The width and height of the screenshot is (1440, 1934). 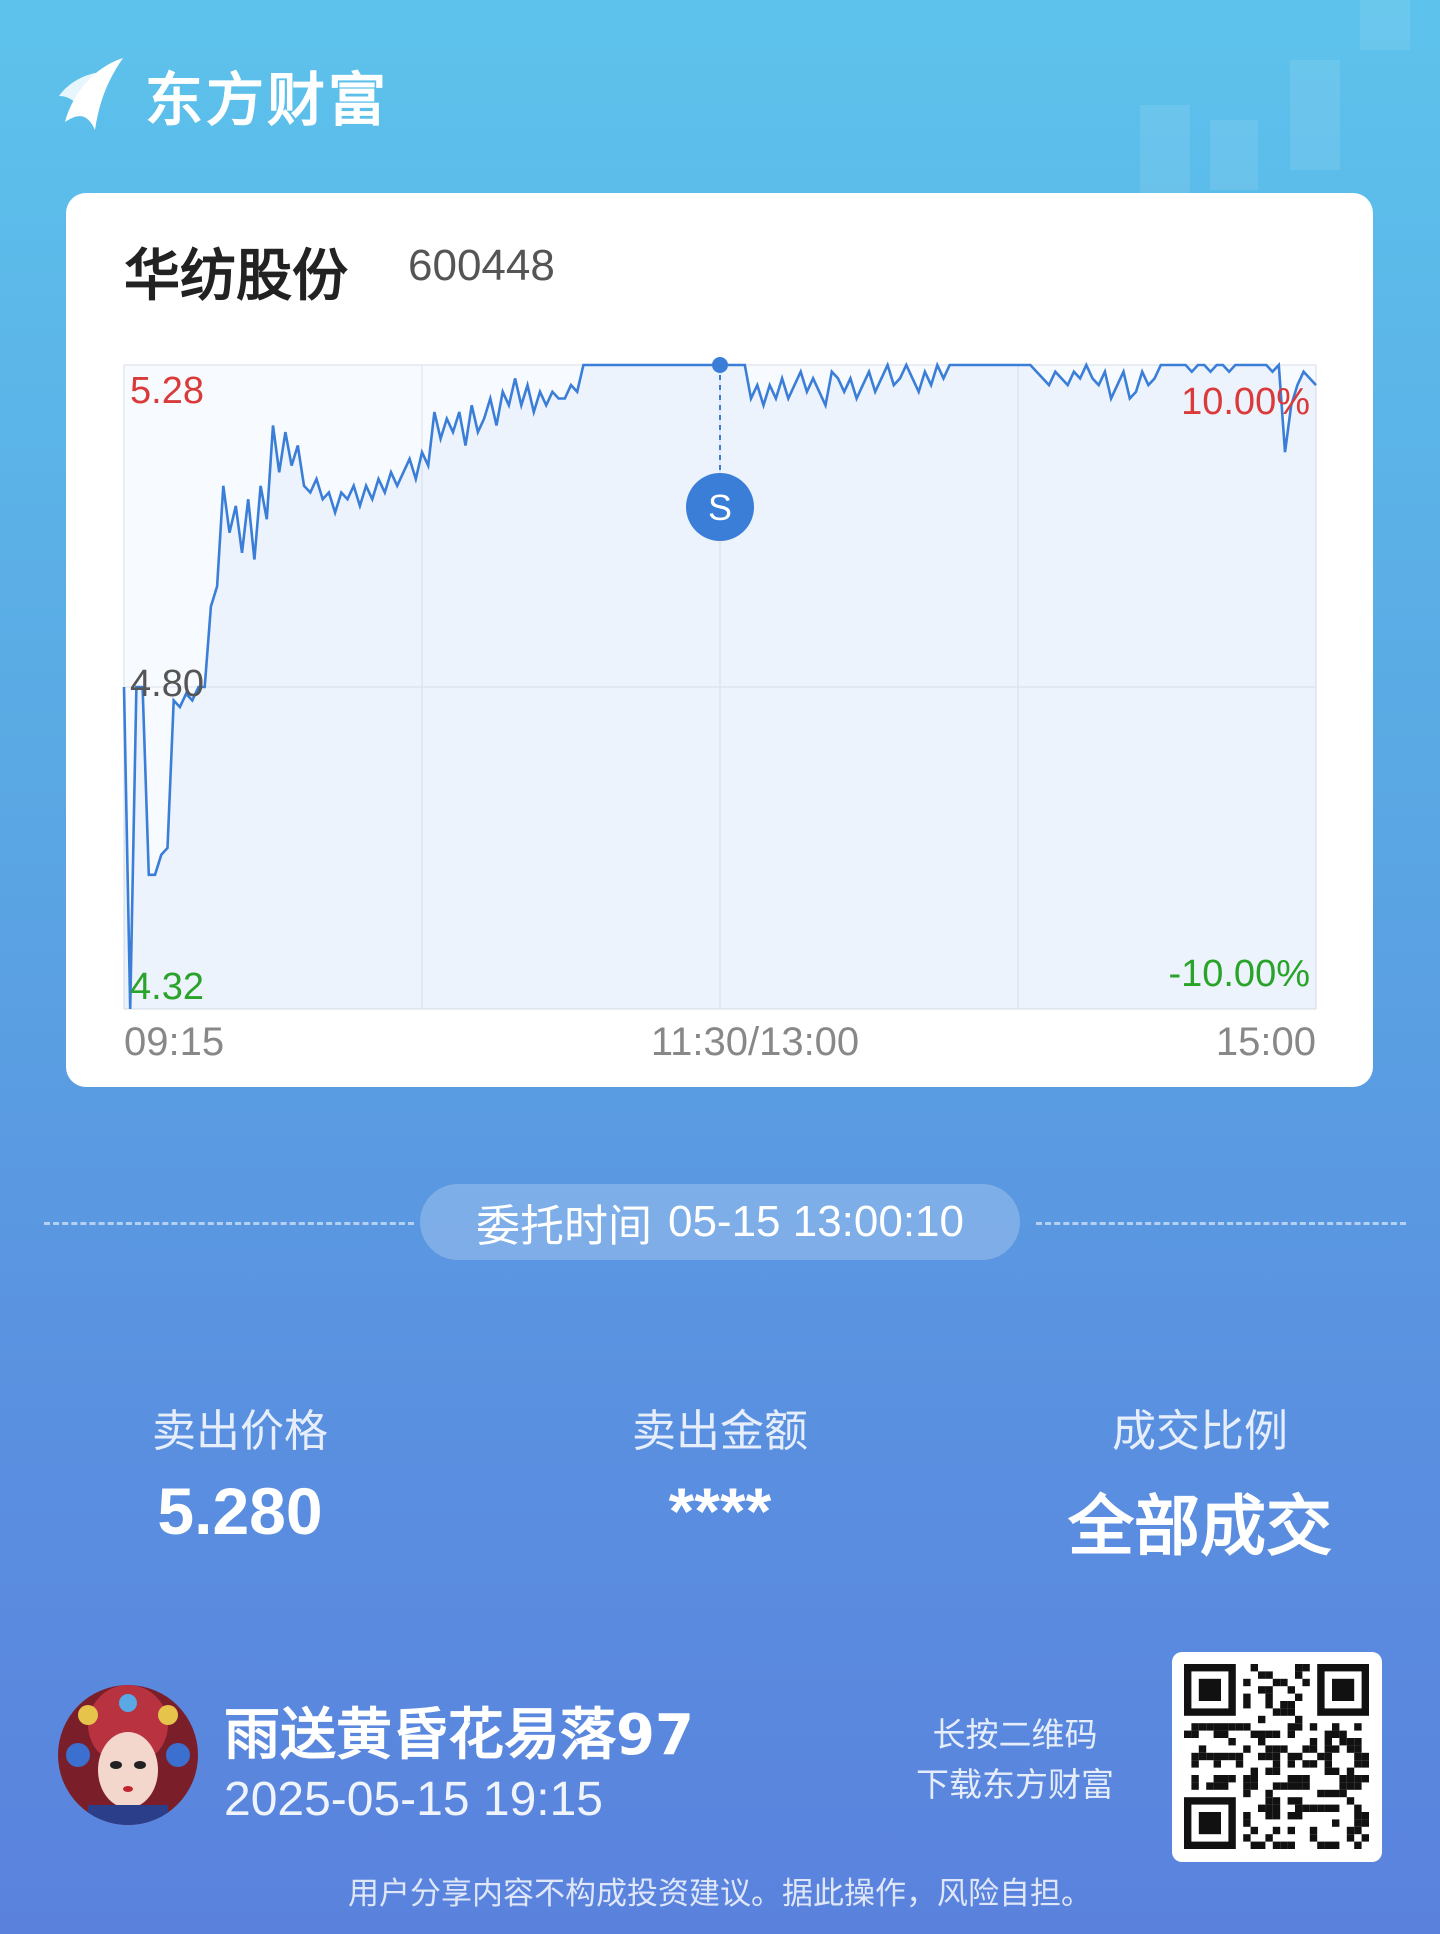 I want to click on qr-code, so click(x=1277, y=1757).